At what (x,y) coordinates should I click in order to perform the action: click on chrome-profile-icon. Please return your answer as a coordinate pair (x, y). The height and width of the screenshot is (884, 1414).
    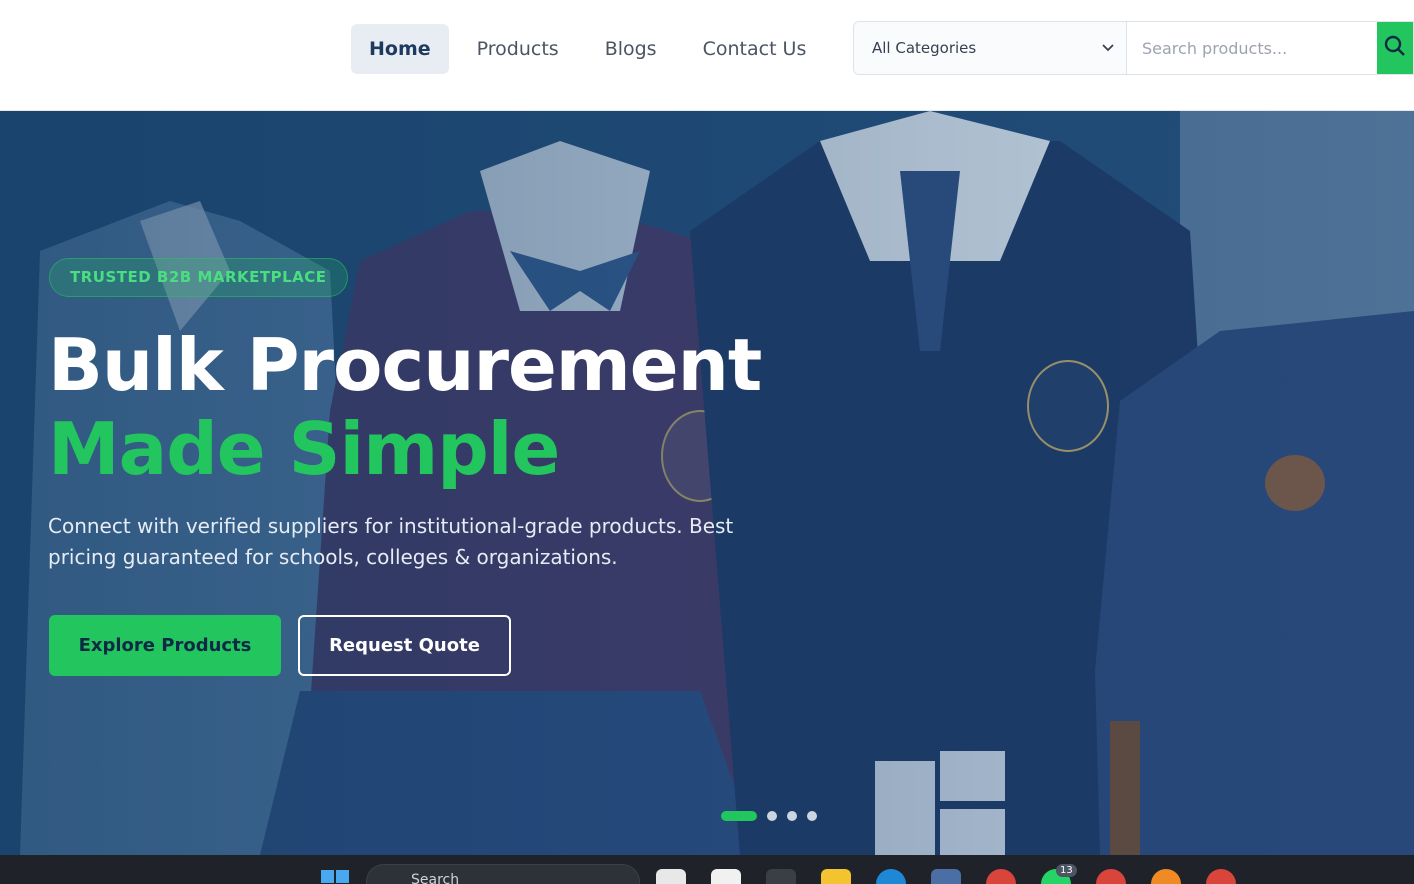
    Looking at the image, I should click on (1111, 876).